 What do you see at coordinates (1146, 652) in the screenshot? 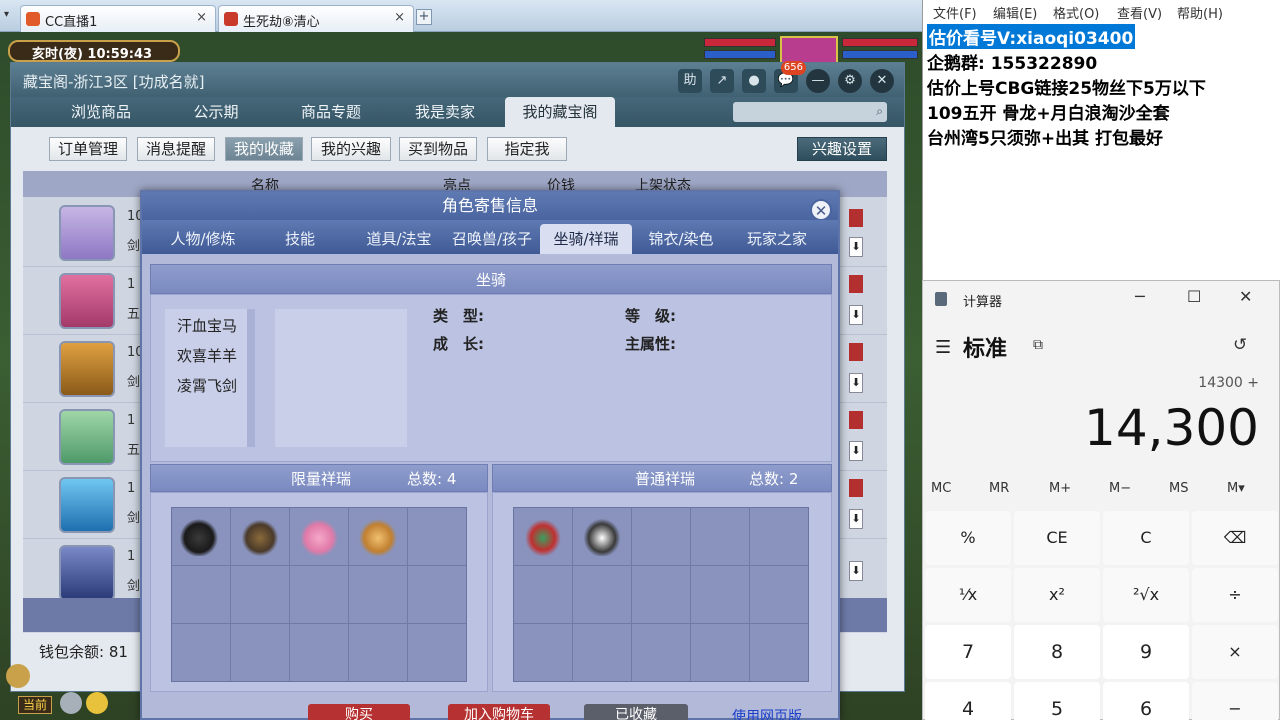
I see `key-9: 9` at bounding box center [1146, 652].